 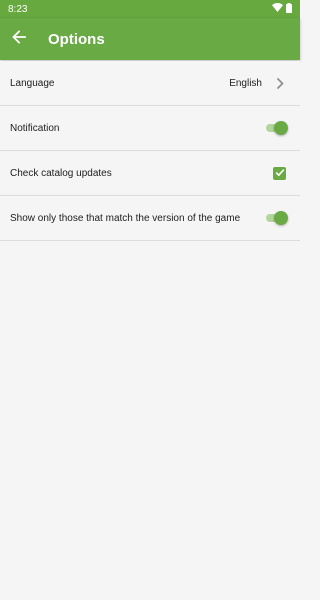 What do you see at coordinates (76, 39) in the screenshot?
I see `page-title: Options` at bounding box center [76, 39].